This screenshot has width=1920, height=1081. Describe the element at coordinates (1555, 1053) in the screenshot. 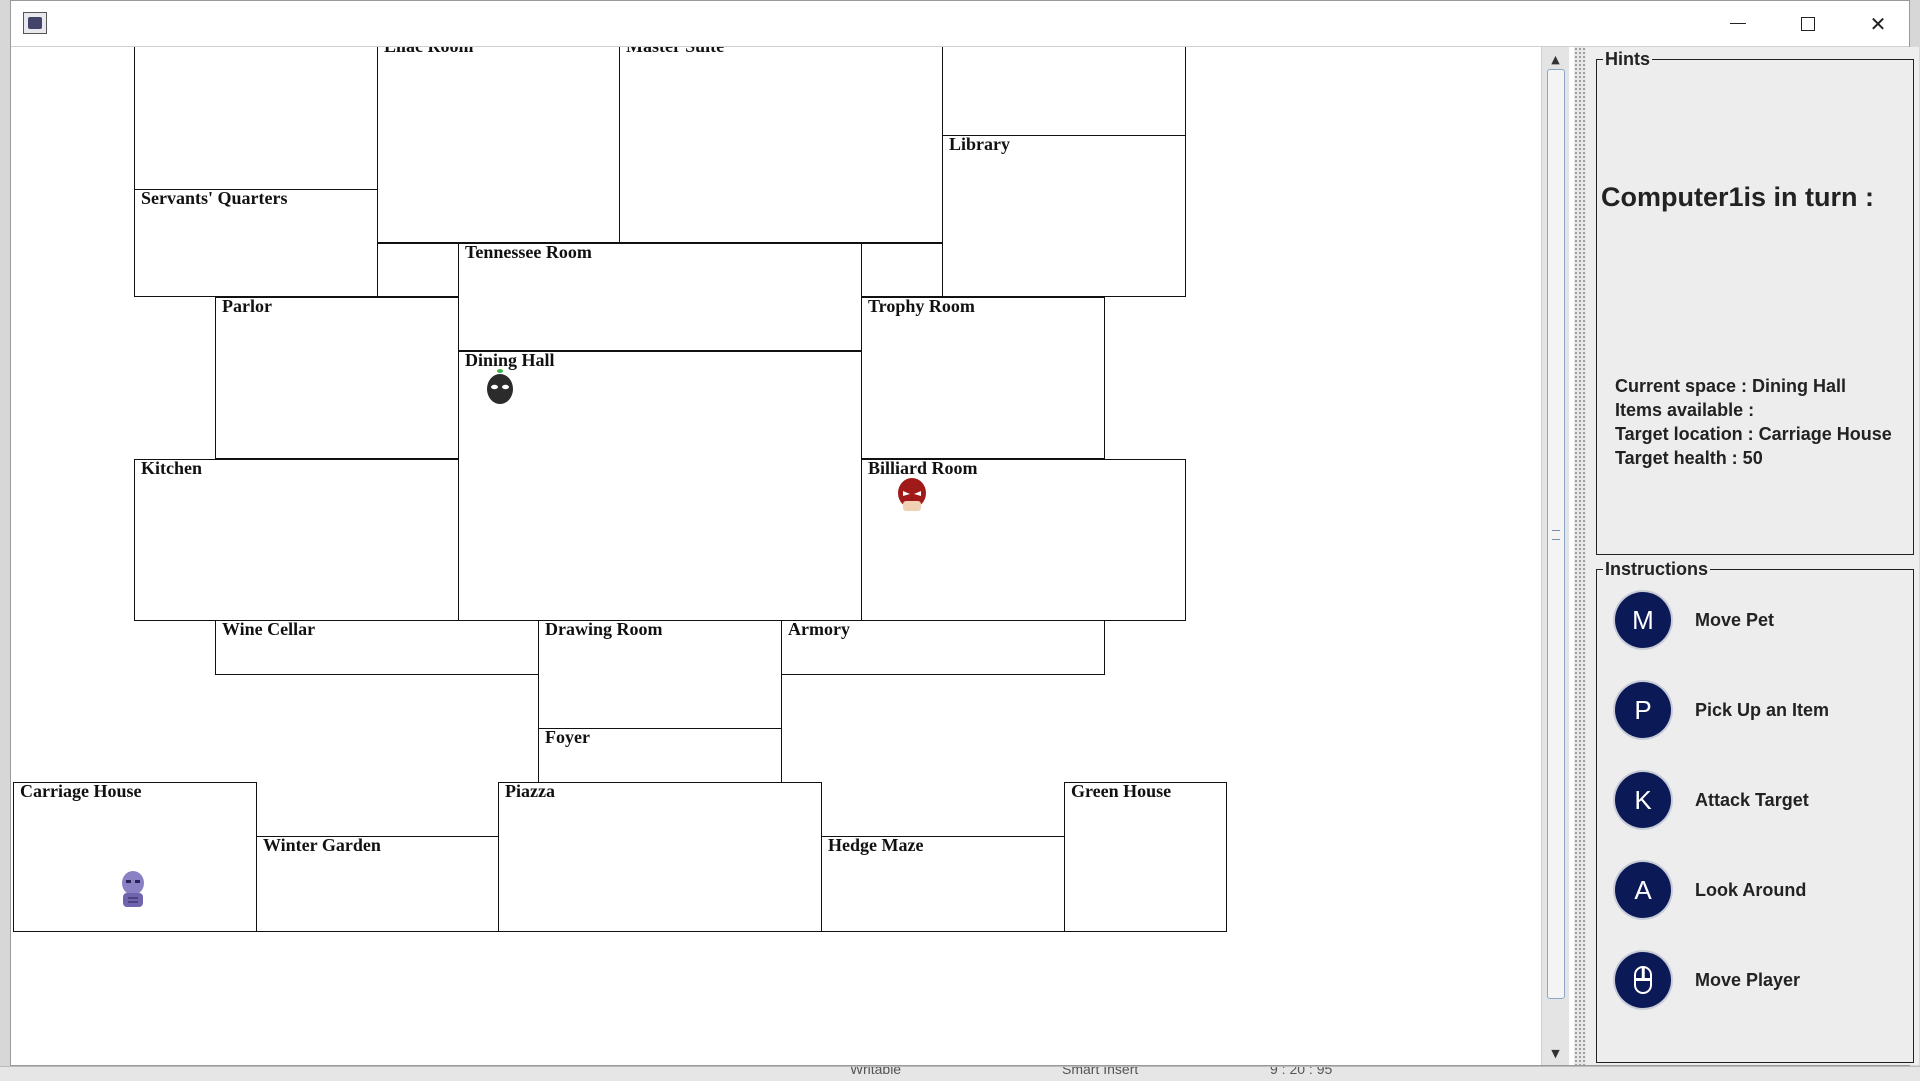

I see `scroll-down-icon: ▼` at that location.